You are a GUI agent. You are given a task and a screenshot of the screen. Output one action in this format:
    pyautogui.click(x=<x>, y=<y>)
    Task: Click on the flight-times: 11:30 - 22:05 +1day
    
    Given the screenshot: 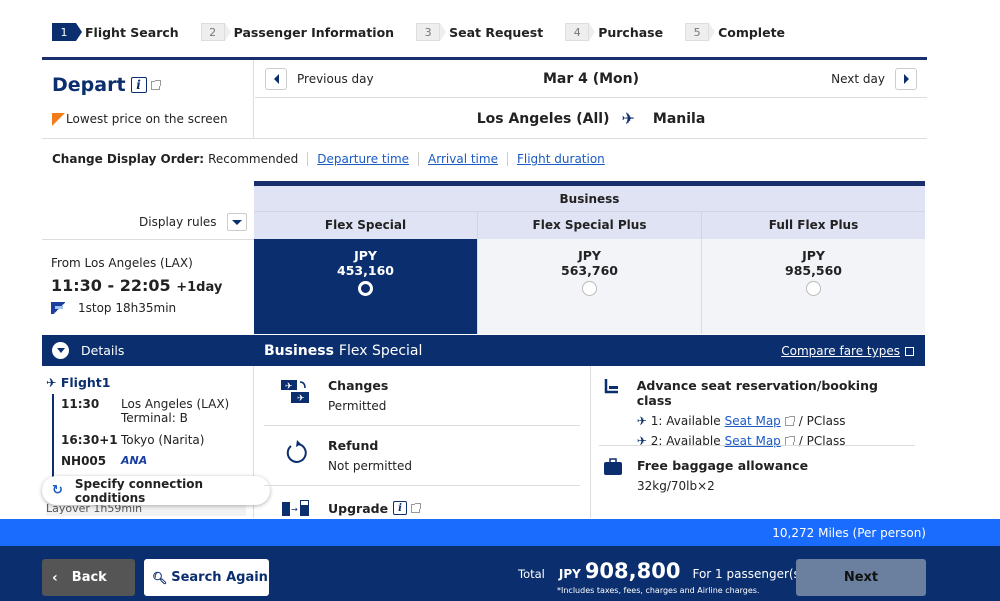 What is the action you would take?
    pyautogui.click(x=136, y=285)
    